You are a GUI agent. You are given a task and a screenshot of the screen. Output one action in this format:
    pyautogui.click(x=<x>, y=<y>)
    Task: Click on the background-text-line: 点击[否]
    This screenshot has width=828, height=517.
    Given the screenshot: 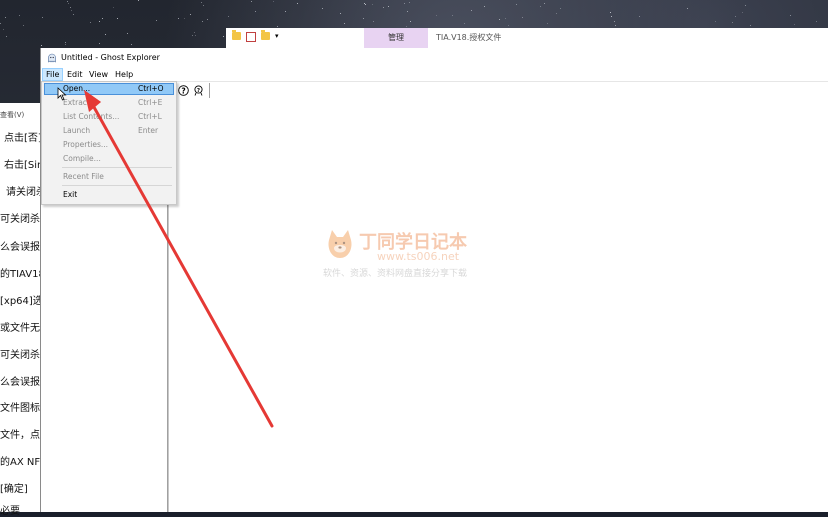 What is the action you would take?
    pyautogui.click(x=23, y=138)
    